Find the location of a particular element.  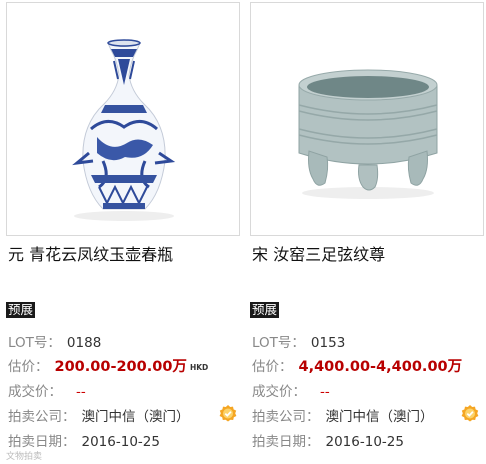

lot-title: 宋 汝窑三足弦纹尊 is located at coordinates (318, 253).